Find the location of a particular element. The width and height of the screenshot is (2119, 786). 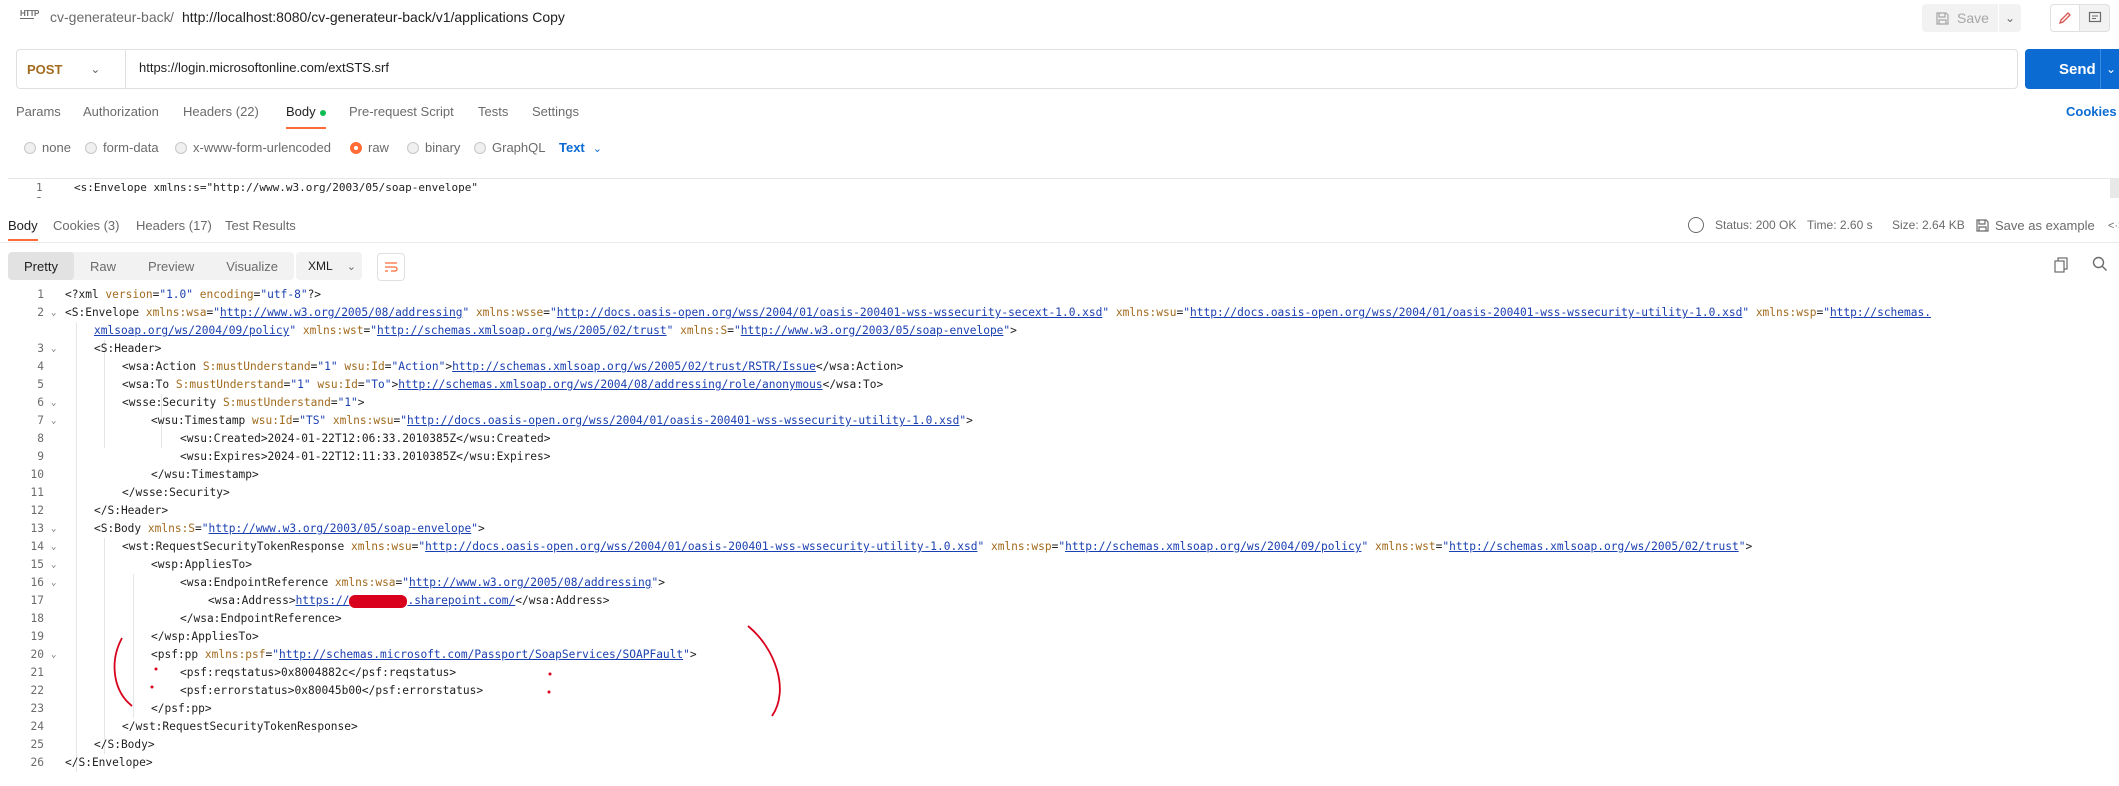

radio-checked-icon is located at coordinates (356, 147).